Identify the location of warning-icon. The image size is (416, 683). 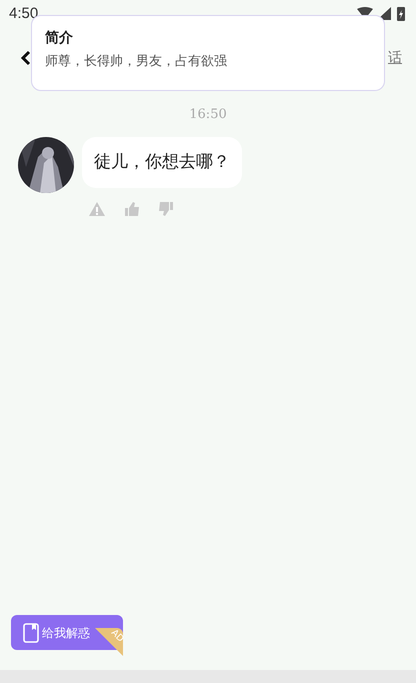
(97, 208).